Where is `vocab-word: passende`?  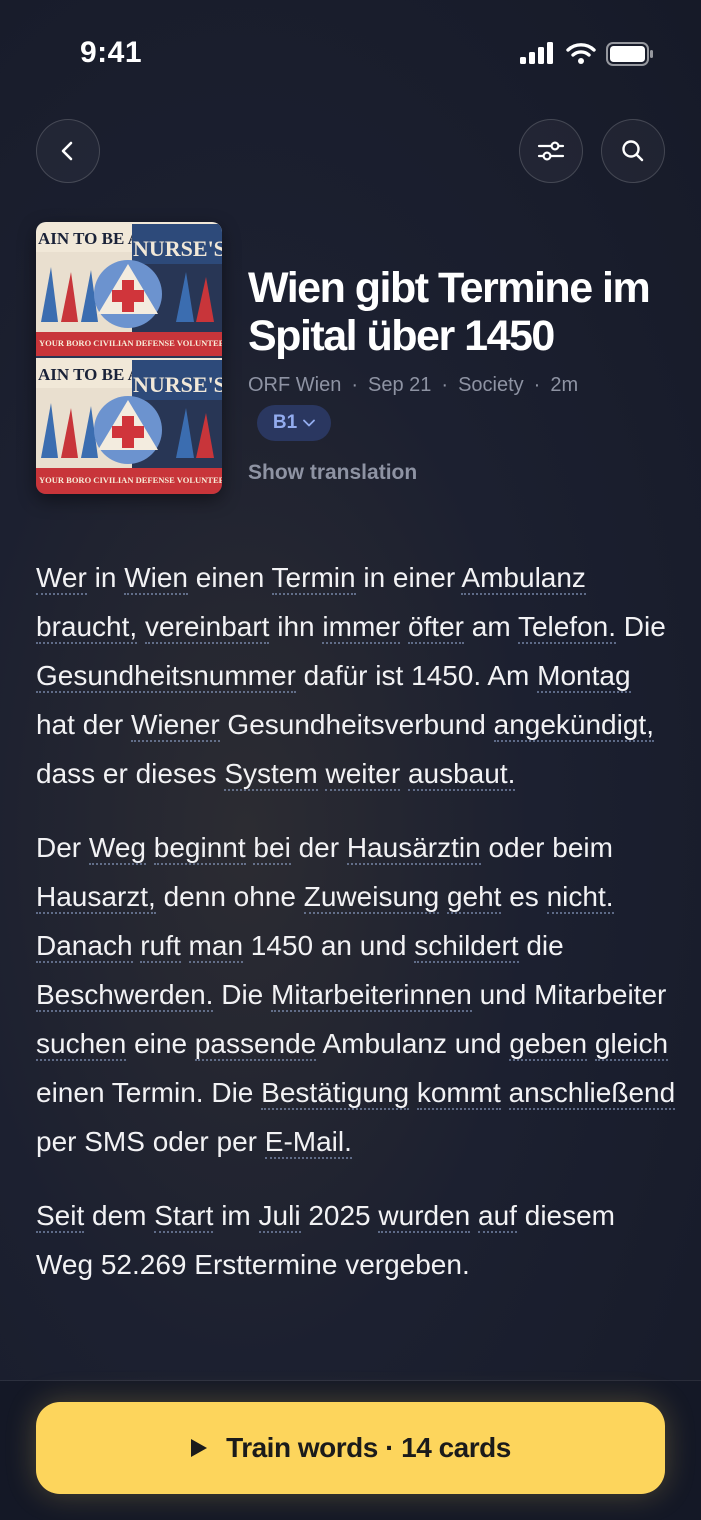
vocab-word: passende is located at coordinates (255, 1044).